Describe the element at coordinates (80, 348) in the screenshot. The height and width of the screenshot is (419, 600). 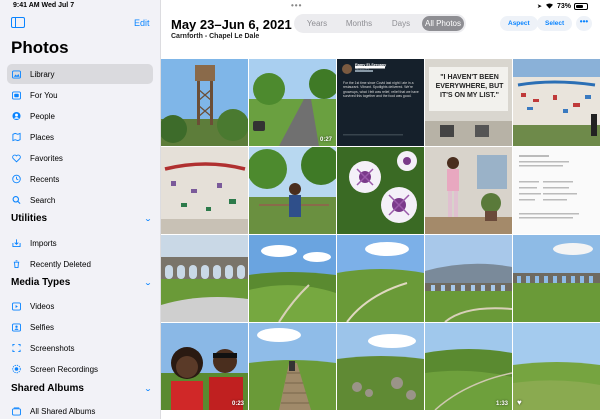
I see `sidebar-item-screenshots: Screenshots` at that location.